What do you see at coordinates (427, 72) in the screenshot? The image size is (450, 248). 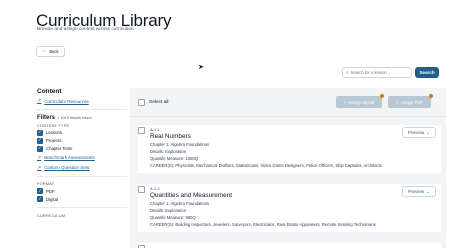 I see `search-button: Search` at bounding box center [427, 72].